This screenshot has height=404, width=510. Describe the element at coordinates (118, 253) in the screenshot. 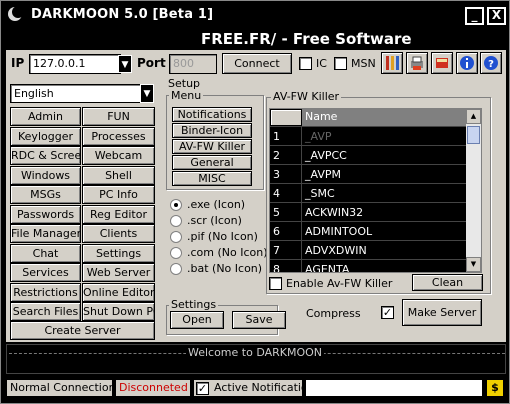

I see `command-button: Settings` at that location.